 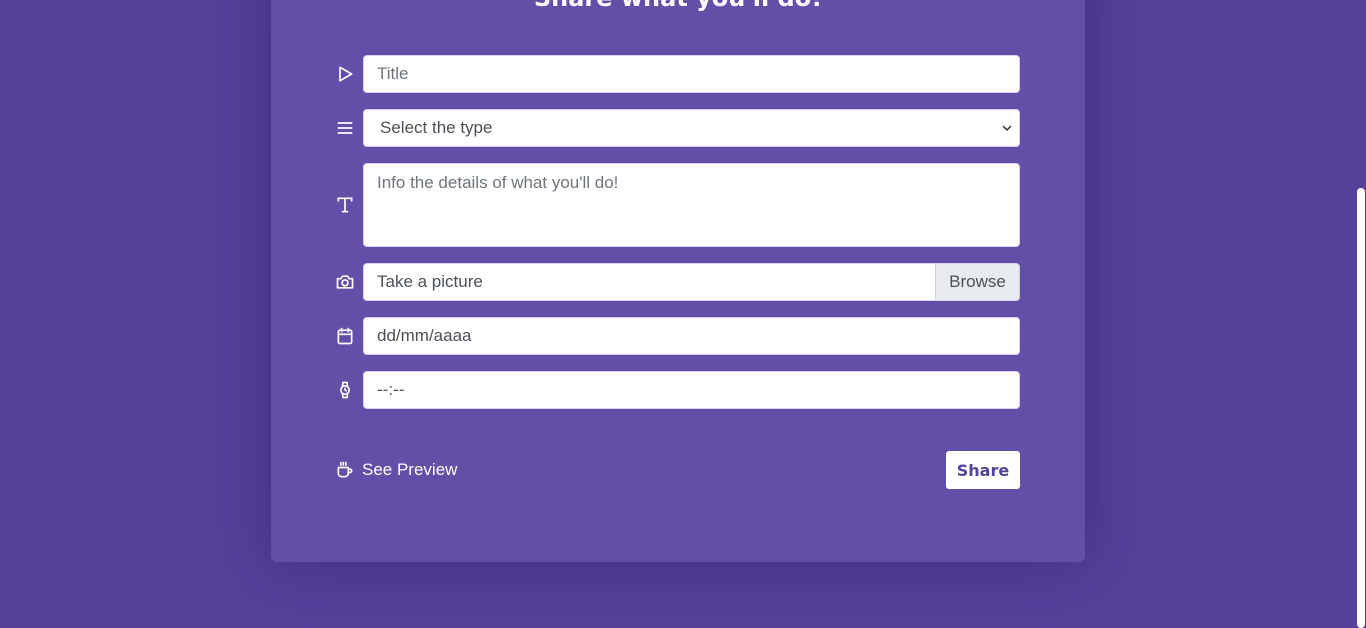 I want to click on calendar-icon, so click(x=345, y=336).